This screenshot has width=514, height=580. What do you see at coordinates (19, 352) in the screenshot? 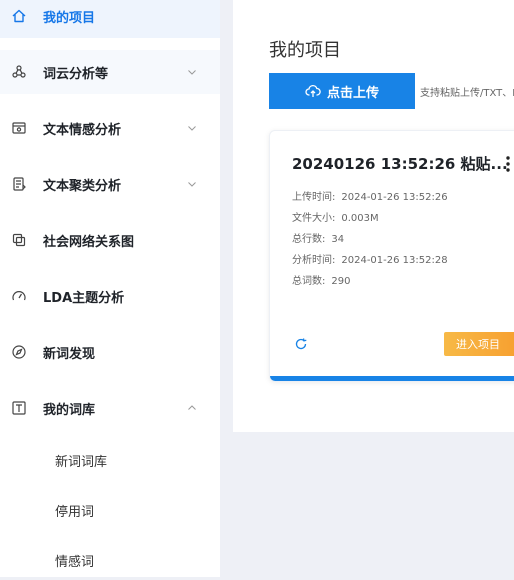
I see `compass-icon` at bounding box center [19, 352].